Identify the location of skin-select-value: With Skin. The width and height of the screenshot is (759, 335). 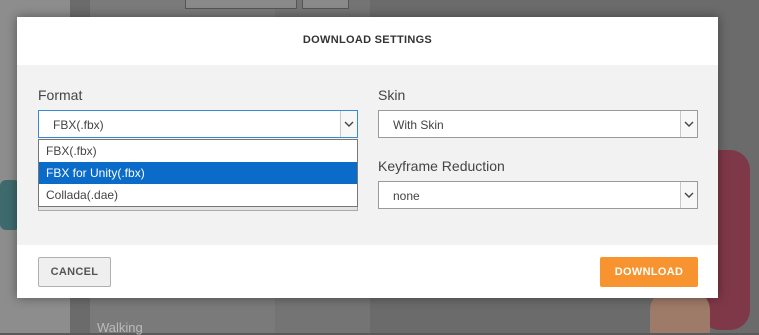
(418, 125).